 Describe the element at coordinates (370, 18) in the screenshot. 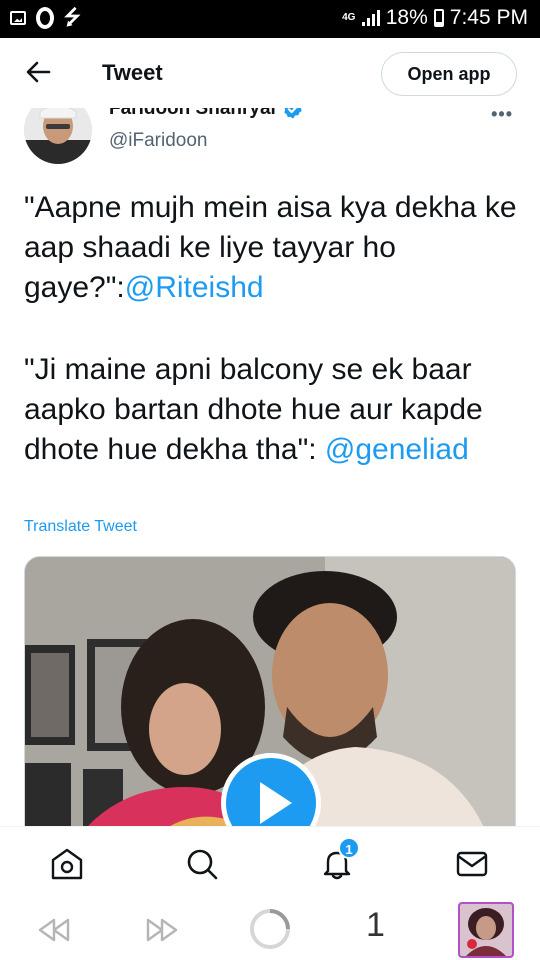

I see `signal-icon` at that location.